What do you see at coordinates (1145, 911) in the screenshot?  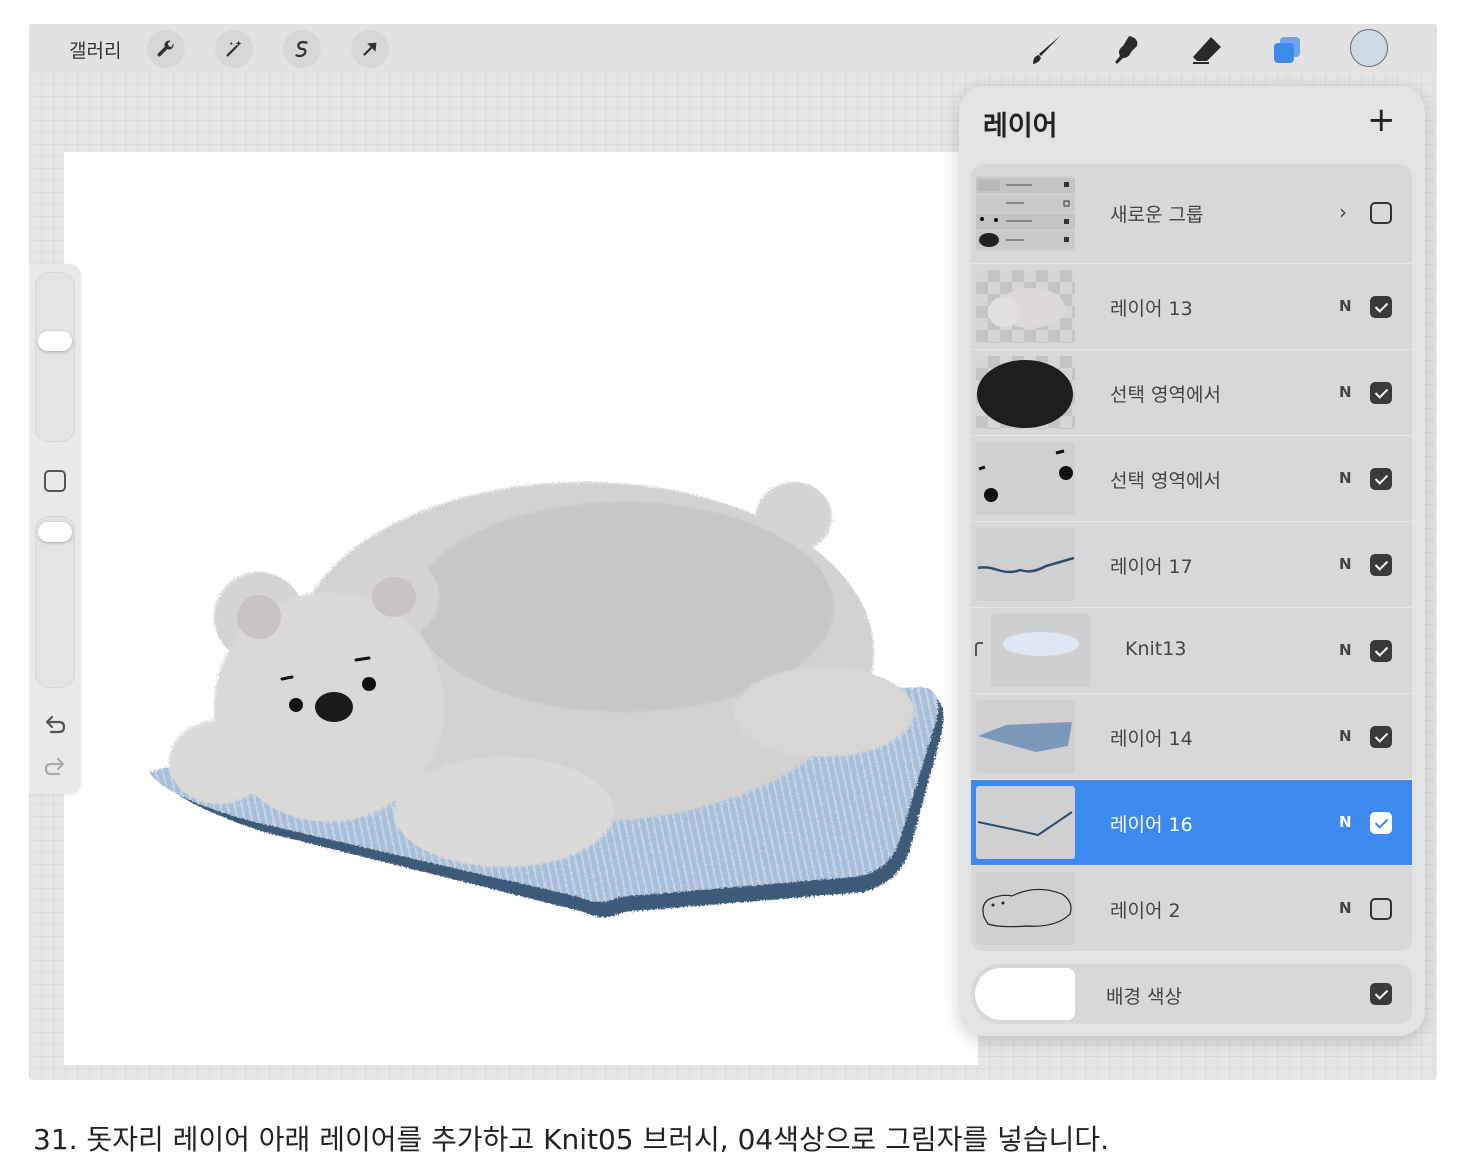 I see `layer-name: 레이어 2` at bounding box center [1145, 911].